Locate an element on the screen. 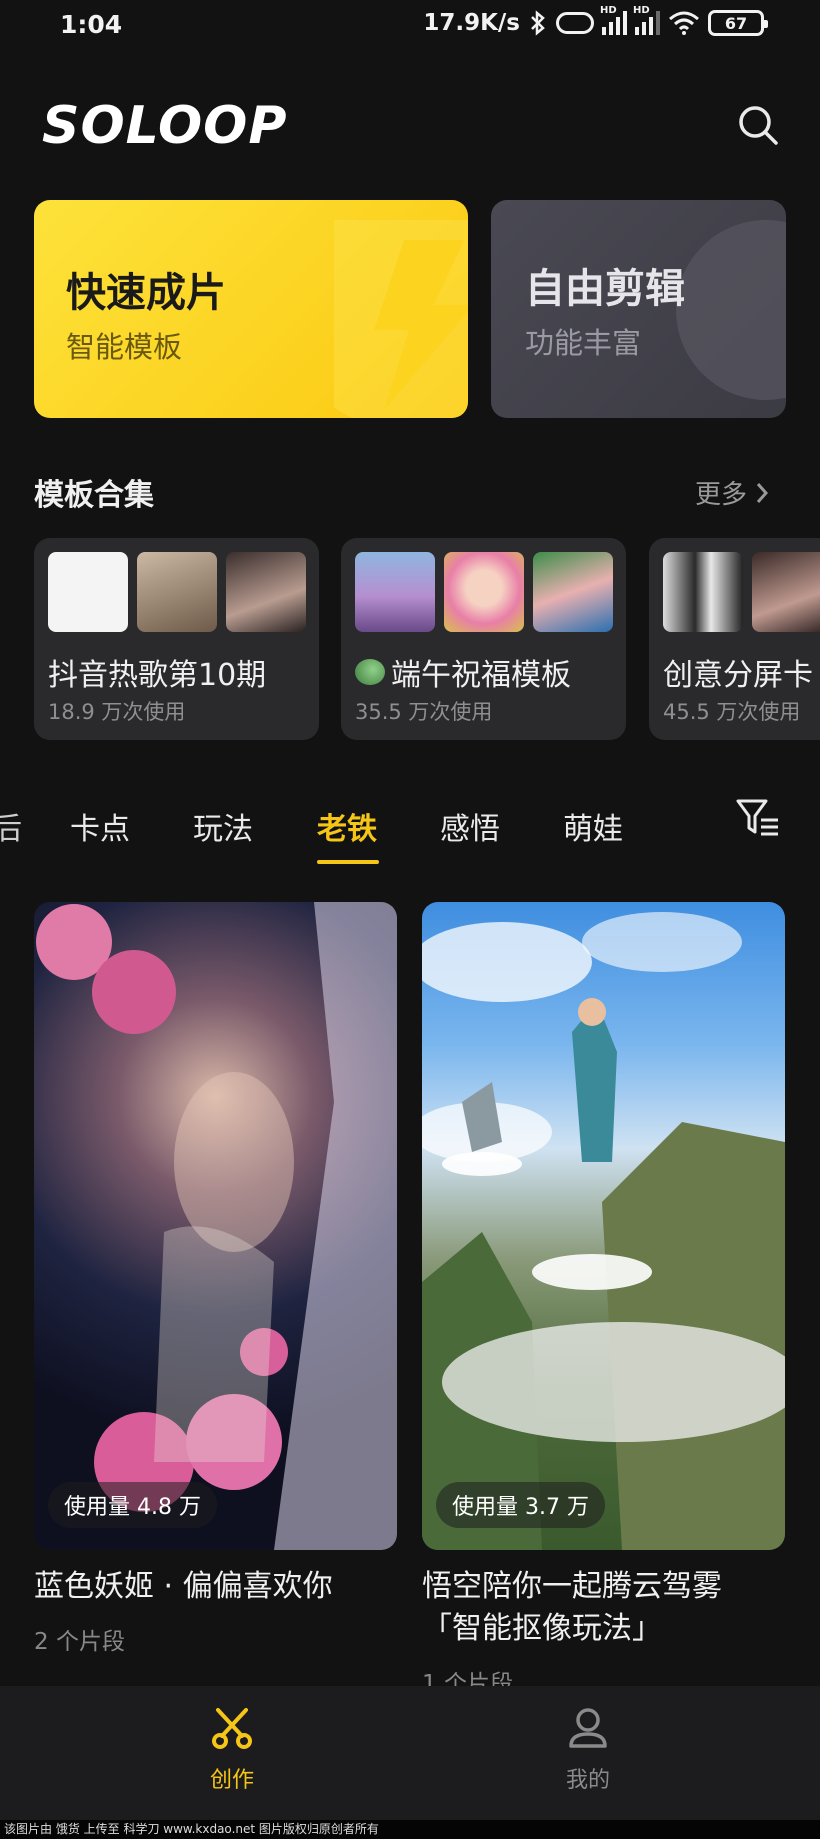 The image size is (820, 1839). video-title-line: 「智能抠像玩法」 is located at coordinates (542, 1628).